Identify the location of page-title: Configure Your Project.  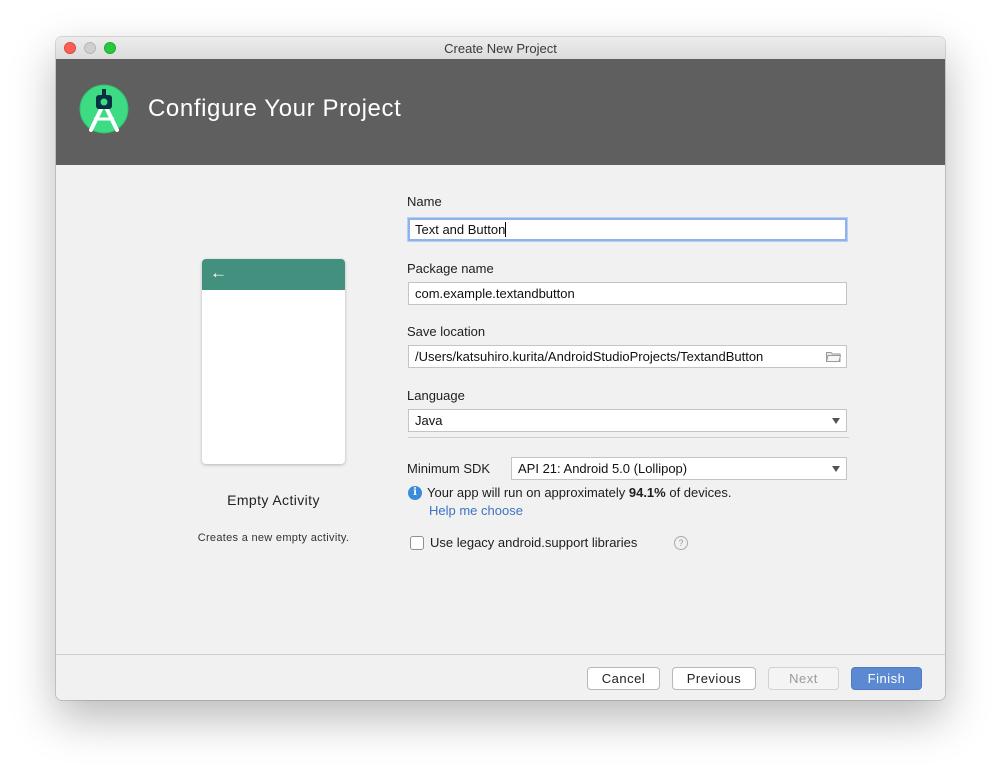
(275, 108).